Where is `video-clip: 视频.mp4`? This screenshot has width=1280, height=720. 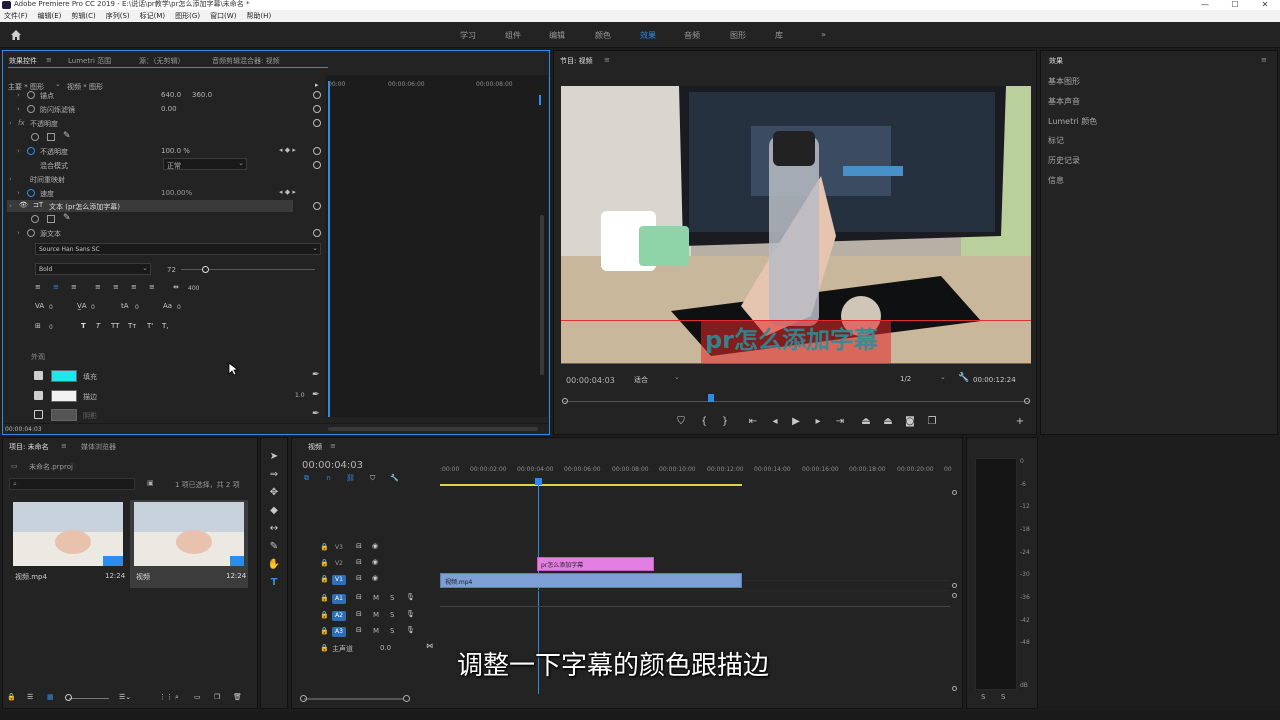 video-clip: 视频.mp4 is located at coordinates (591, 580).